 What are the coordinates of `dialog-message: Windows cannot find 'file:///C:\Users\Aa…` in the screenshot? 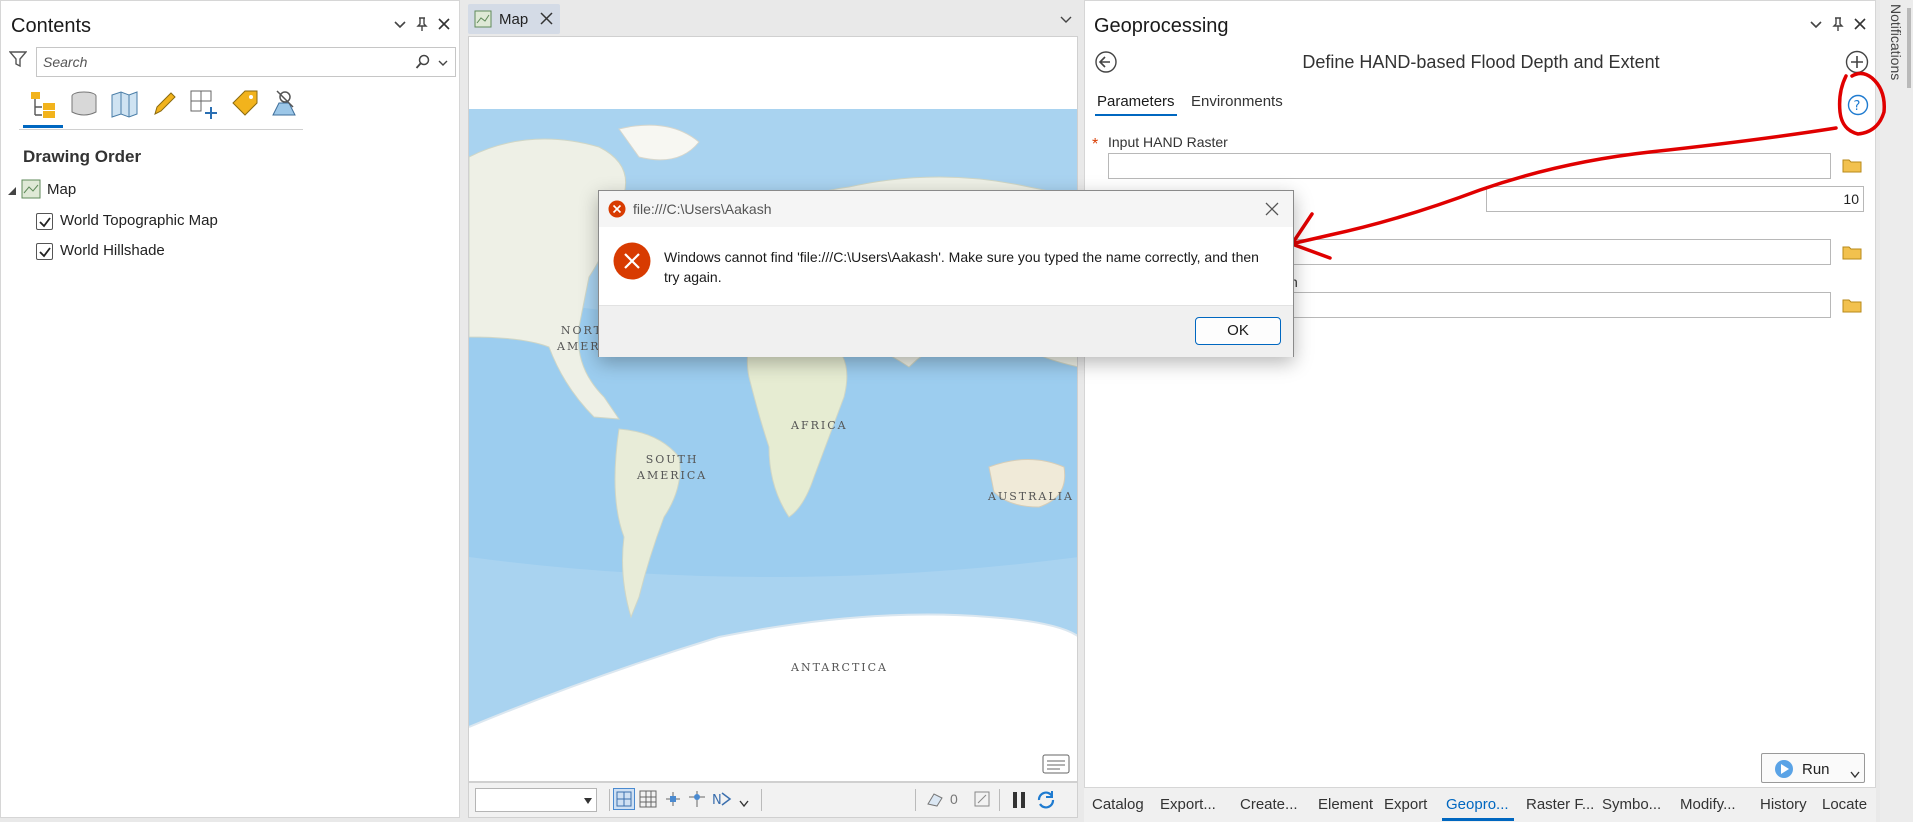 It's located at (961, 267).